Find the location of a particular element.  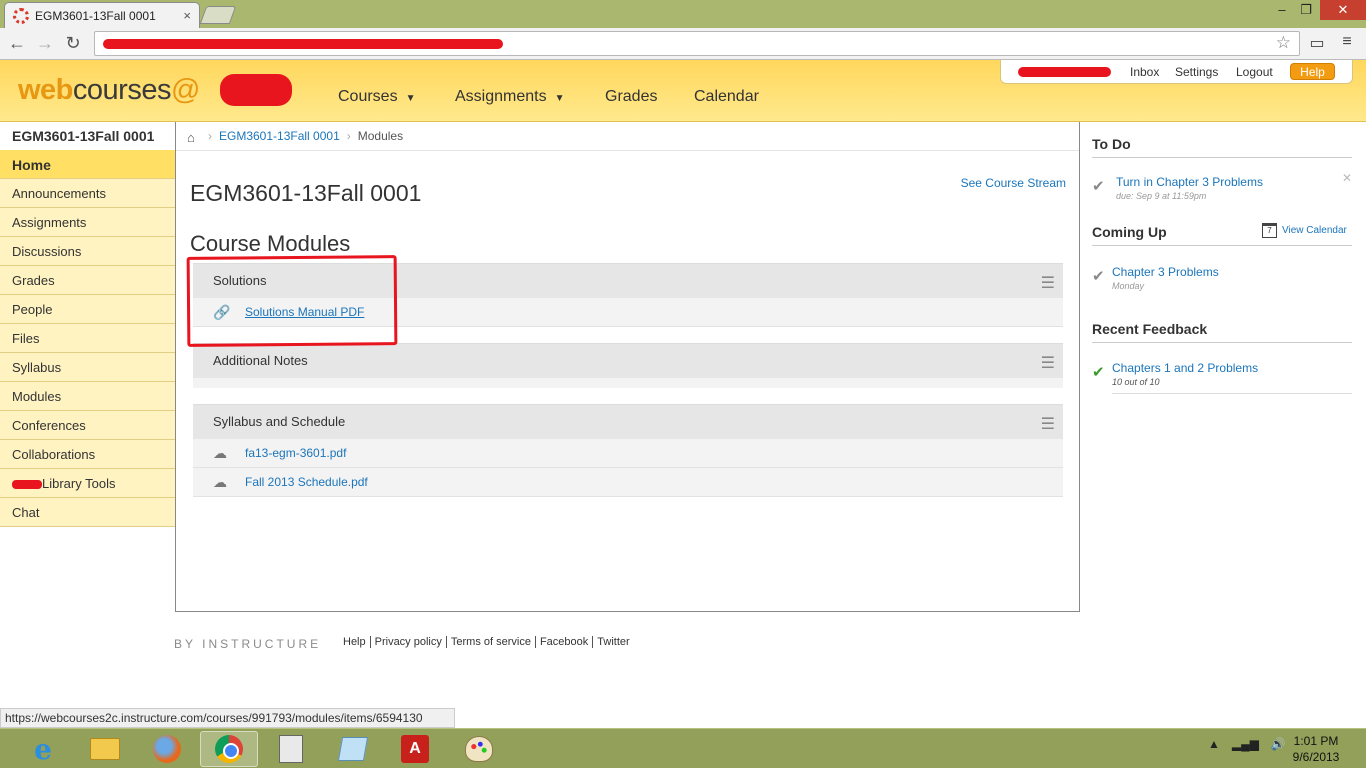

sidebar-item-files: Files is located at coordinates (87, 338).